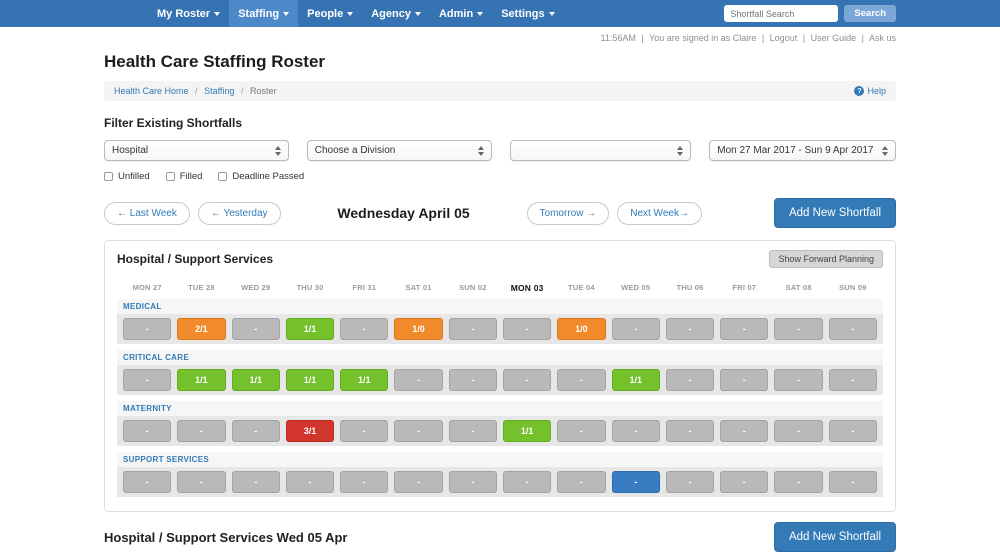 This screenshot has width=1000, height=553. I want to click on nav-item-staffing: Staffing, so click(264, 13).